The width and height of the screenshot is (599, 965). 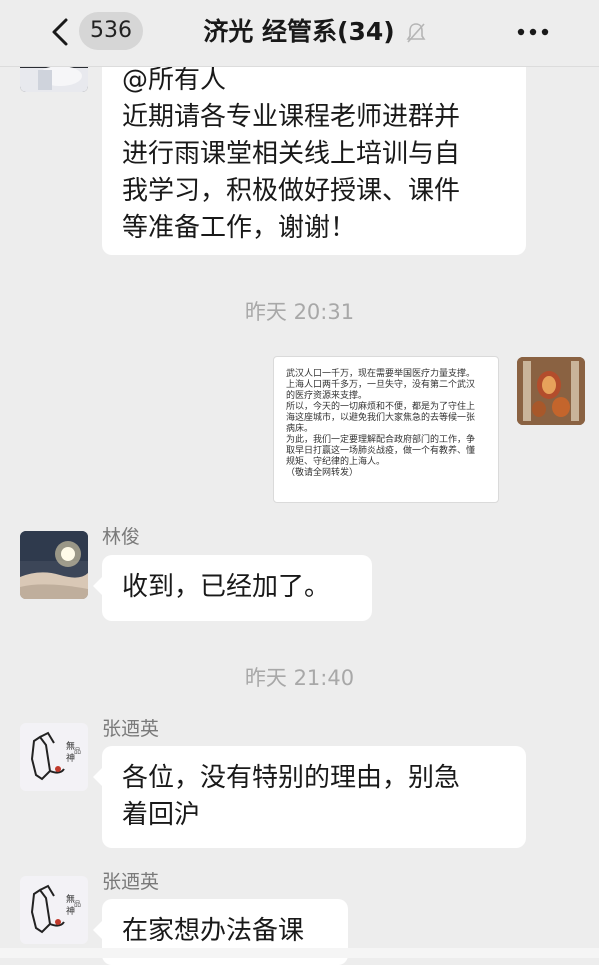 What do you see at coordinates (213, 931) in the screenshot?
I see `message-text: 在家想办法备课` at bounding box center [213, 931].